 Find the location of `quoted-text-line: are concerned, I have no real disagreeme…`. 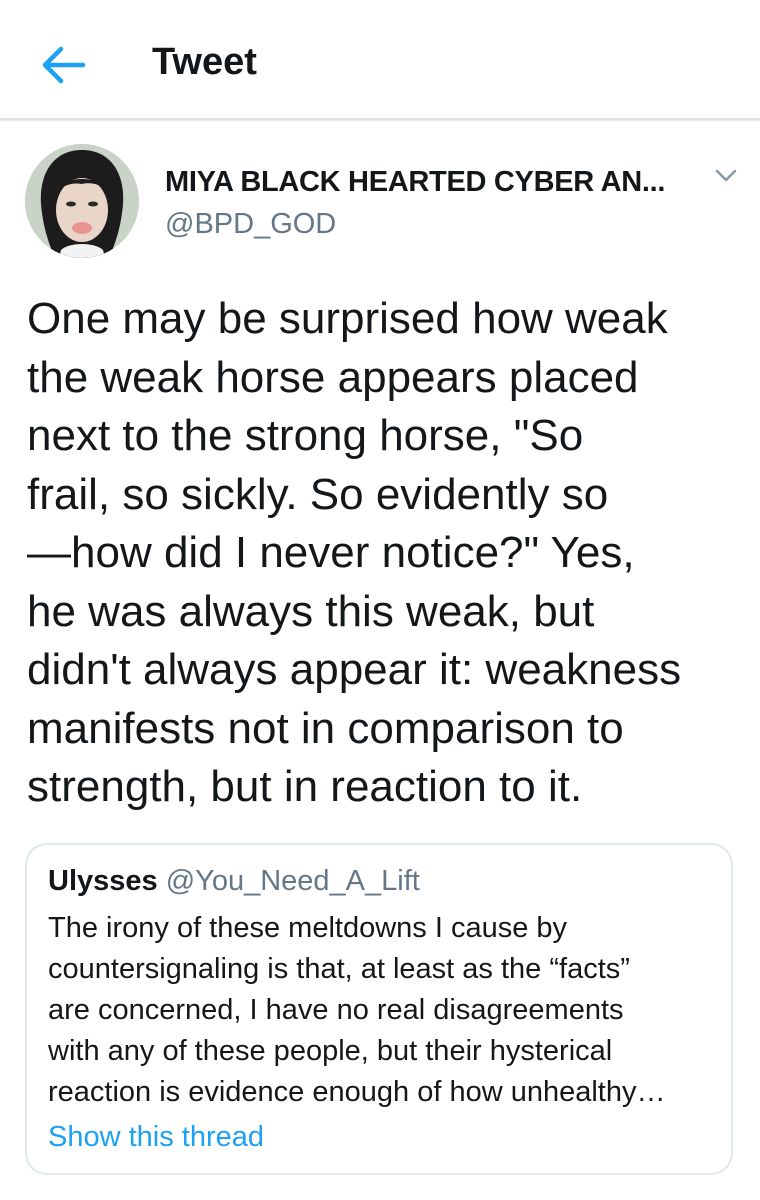

quoted-text-line: are concerned, I have no real disagreeme… is located at coordinates (336, 1010).